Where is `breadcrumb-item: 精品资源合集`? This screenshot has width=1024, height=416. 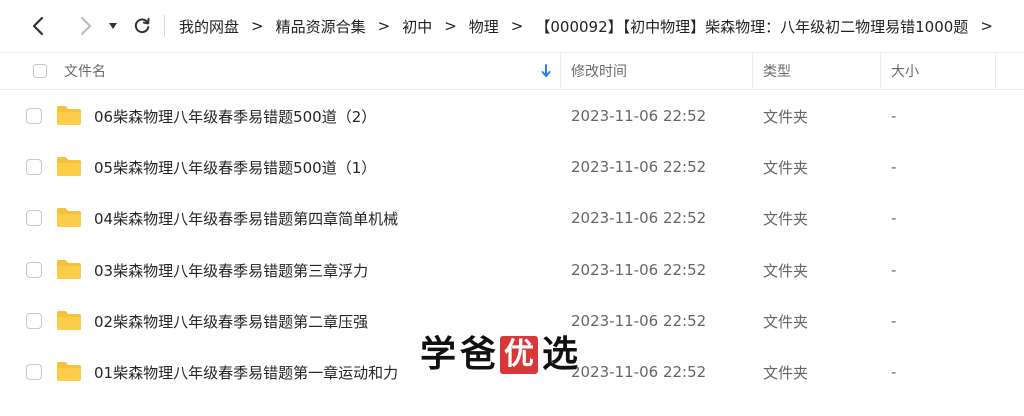 breadcrumb-item: 精品资源合集 is located at coordinates (321, 26).